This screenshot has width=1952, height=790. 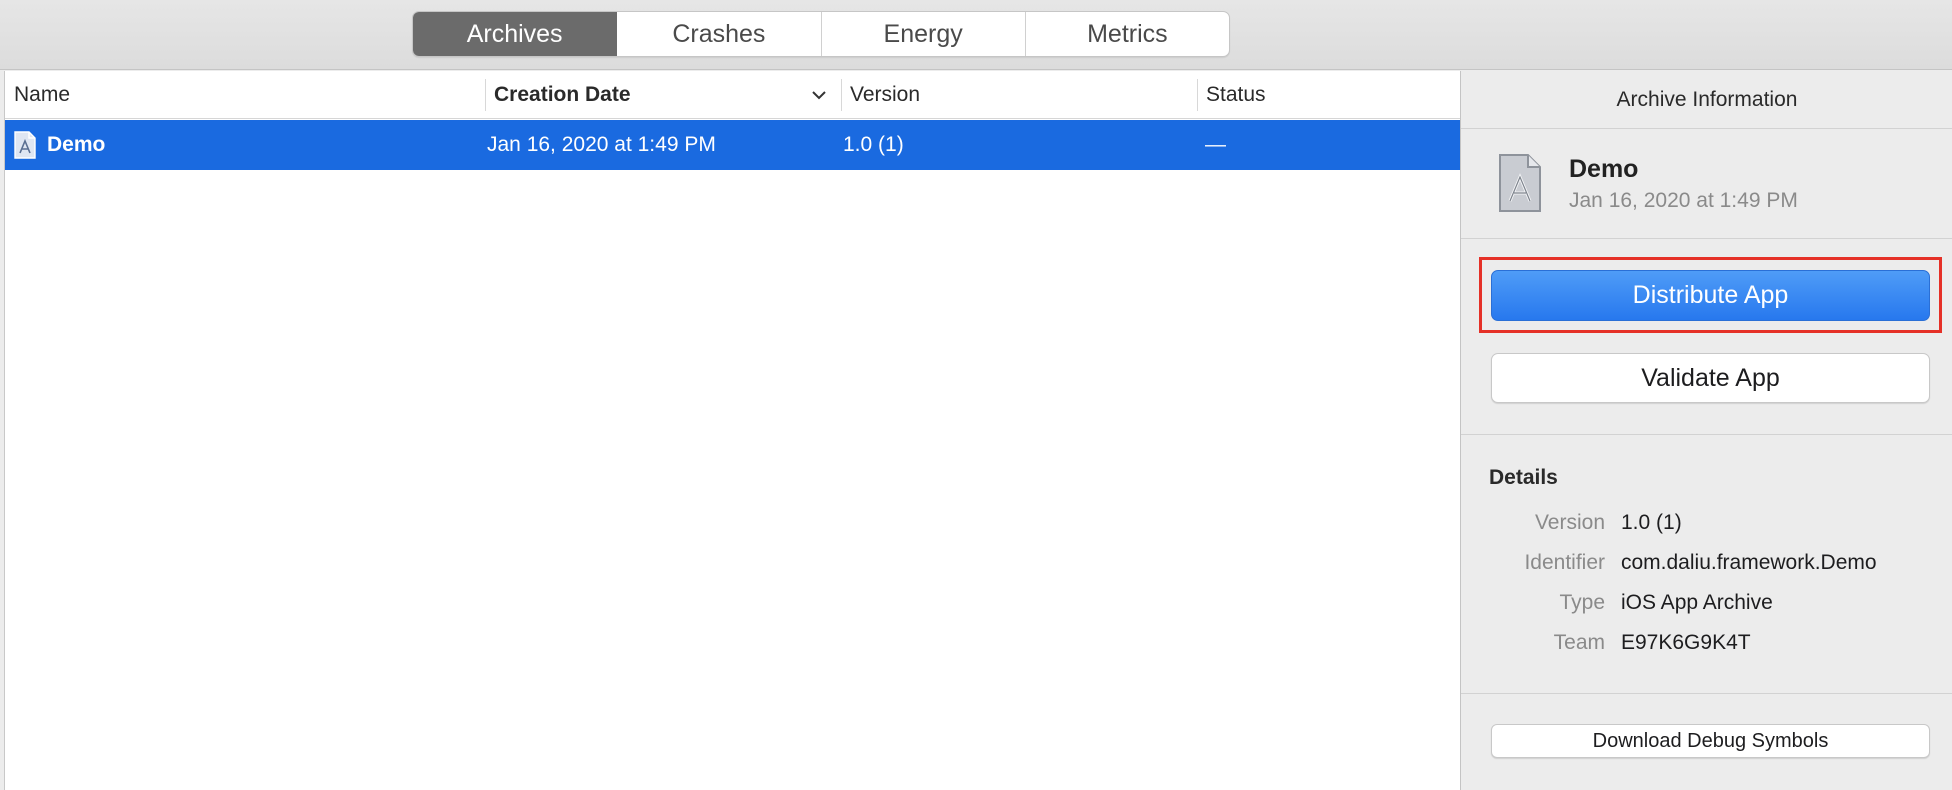 What do you see at coordinates (1019, 95) in the screenshot?
I see `column-header-version: Version` at bounding box center [1019, 95].